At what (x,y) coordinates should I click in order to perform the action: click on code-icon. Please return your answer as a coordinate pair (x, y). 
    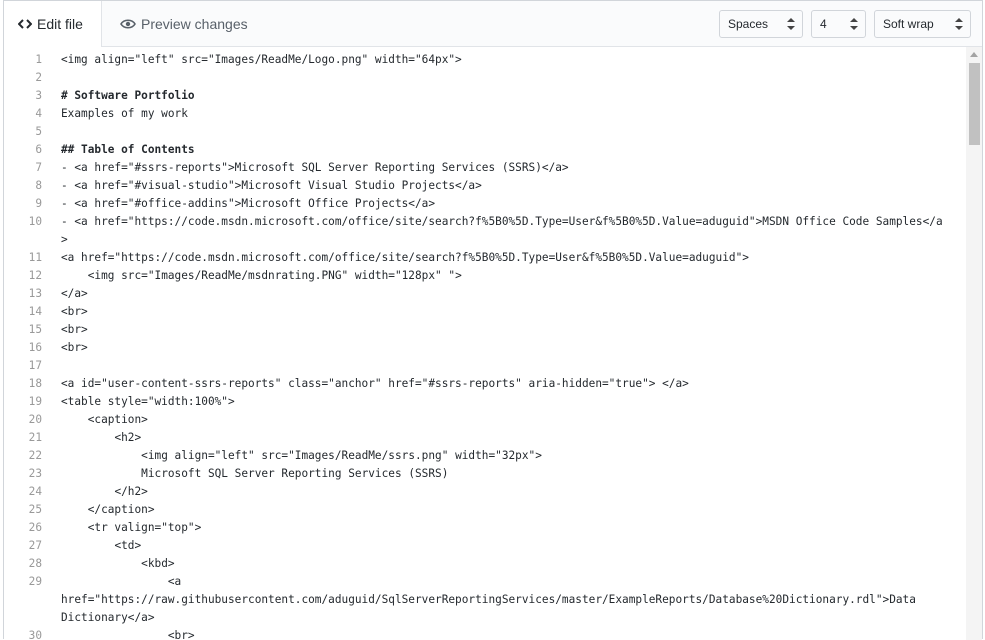
    Looking at the image, I should click on (25, 24).